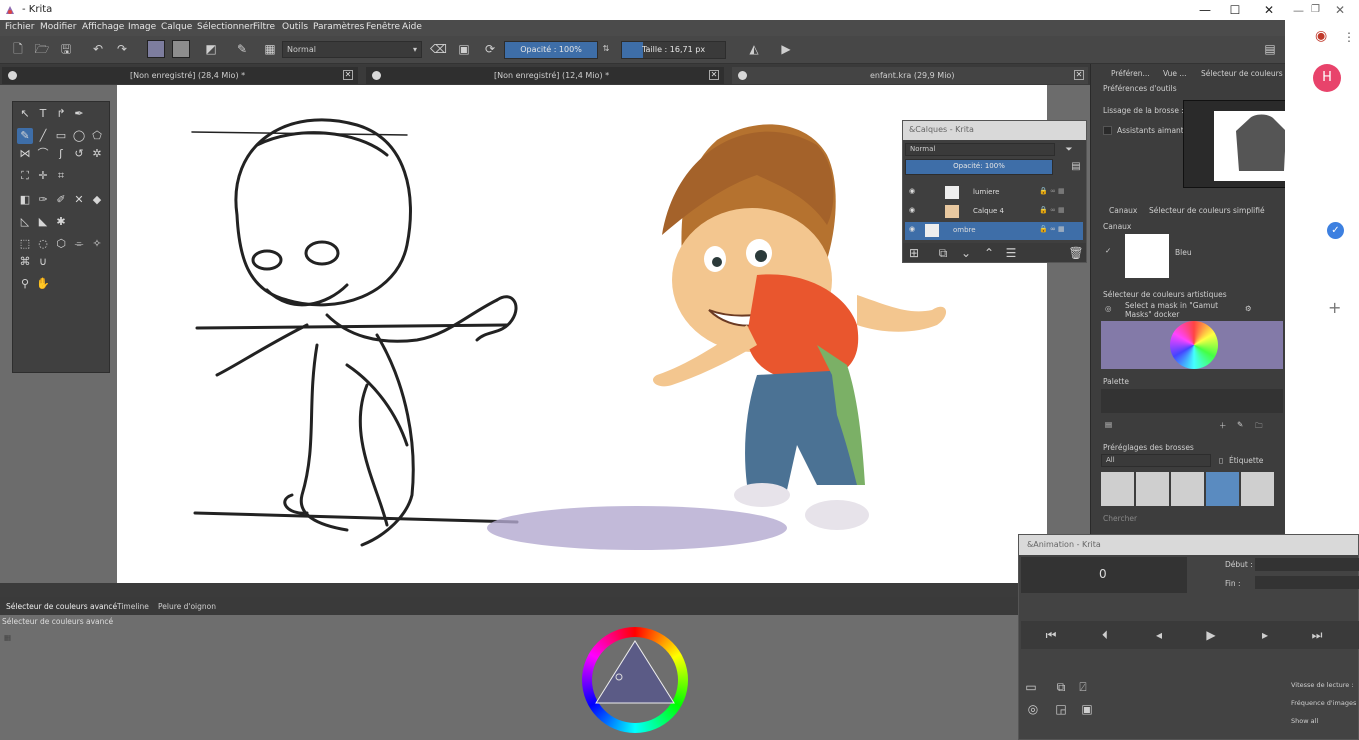 The height and width of the screenshot is (740, 1359). Describe the element at coordinates (1076, 253) in the screenshot. I see `delete-layer-icon: 🗑` at that location.